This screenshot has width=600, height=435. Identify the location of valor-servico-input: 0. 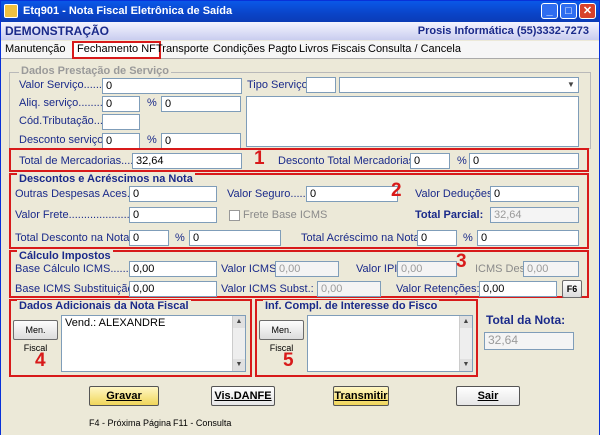
(172, 86).